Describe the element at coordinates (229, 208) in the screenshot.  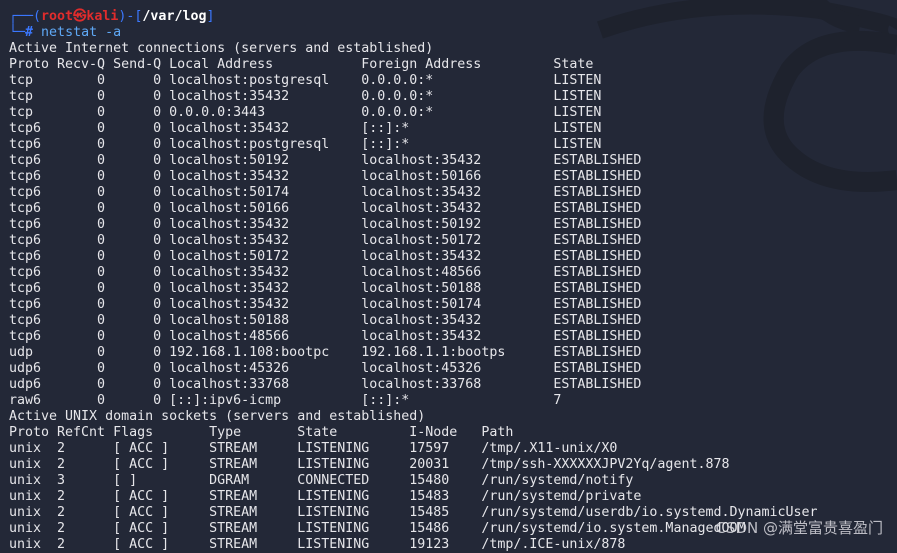
I see `inet-cell: localhost:50166` at that location.